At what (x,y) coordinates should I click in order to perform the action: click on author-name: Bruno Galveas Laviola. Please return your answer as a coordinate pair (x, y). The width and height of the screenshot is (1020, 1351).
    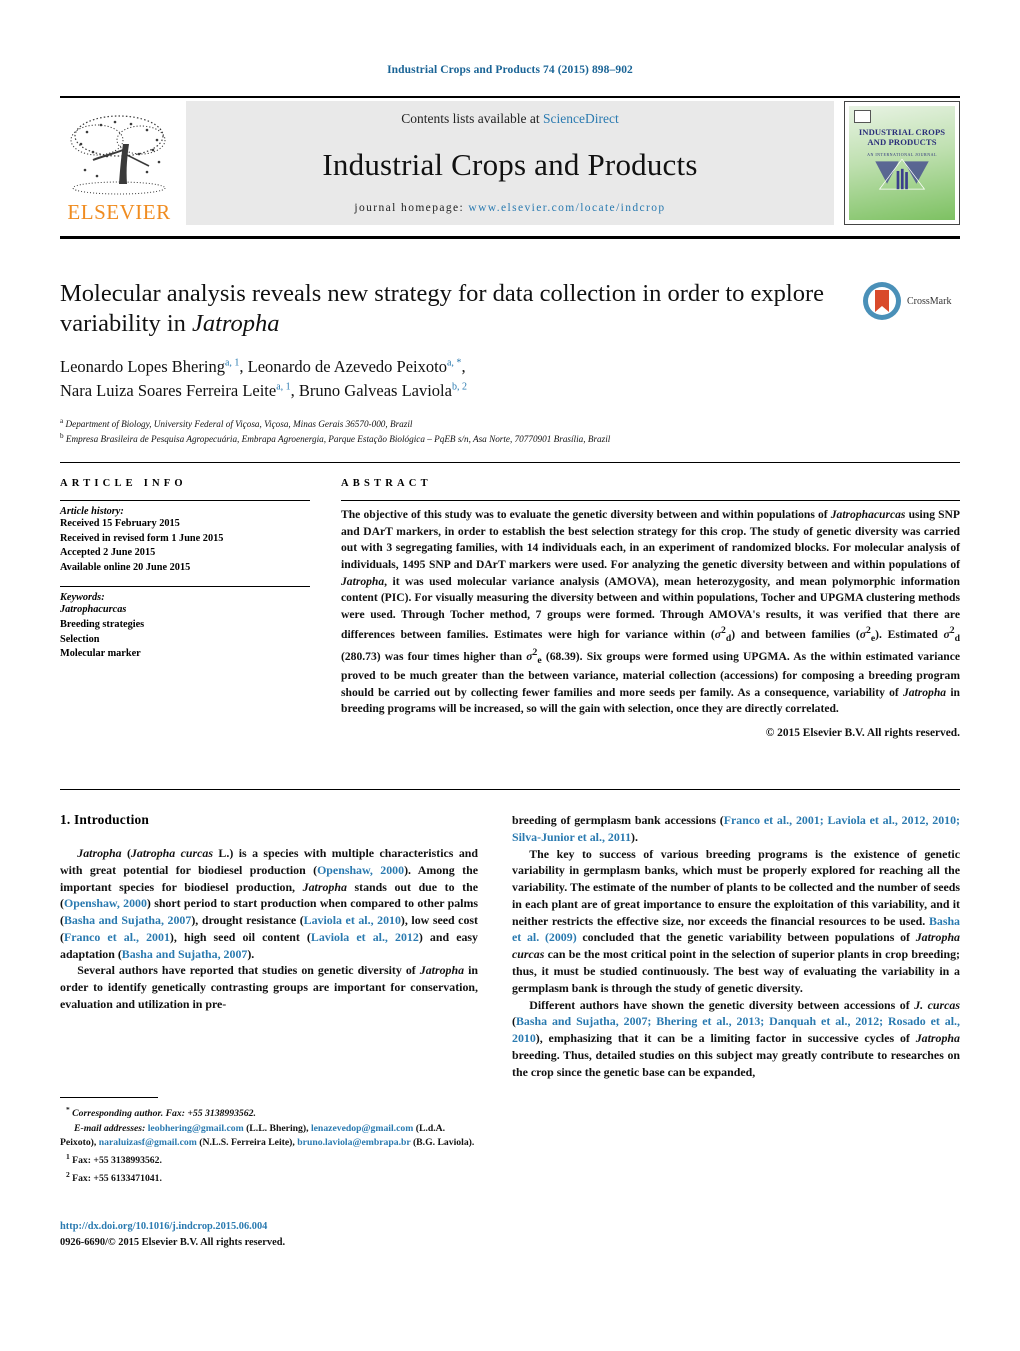
    Looking at the image, I should click on (375, 390).